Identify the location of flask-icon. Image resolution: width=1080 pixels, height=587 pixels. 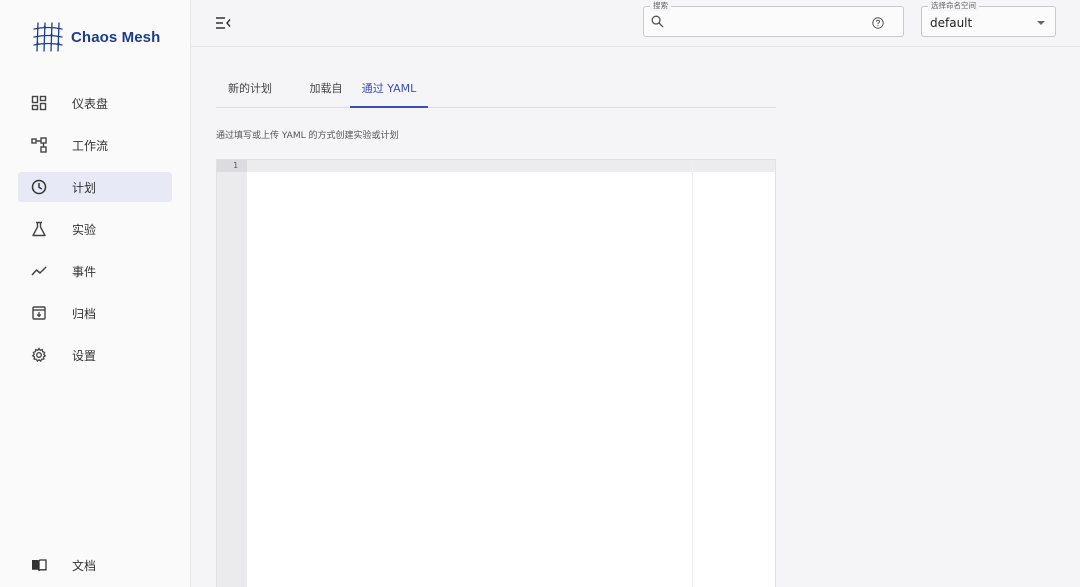
(39, 229).